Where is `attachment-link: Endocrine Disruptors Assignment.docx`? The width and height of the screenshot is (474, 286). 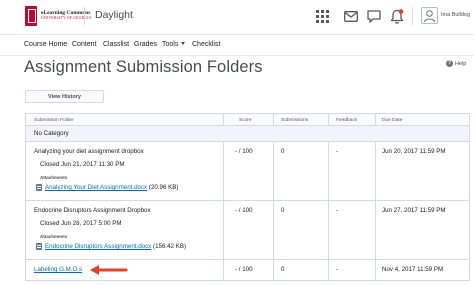
attachment-link: Endocrine Disruptors Assignment.docx is located at coordinates (98, 246).